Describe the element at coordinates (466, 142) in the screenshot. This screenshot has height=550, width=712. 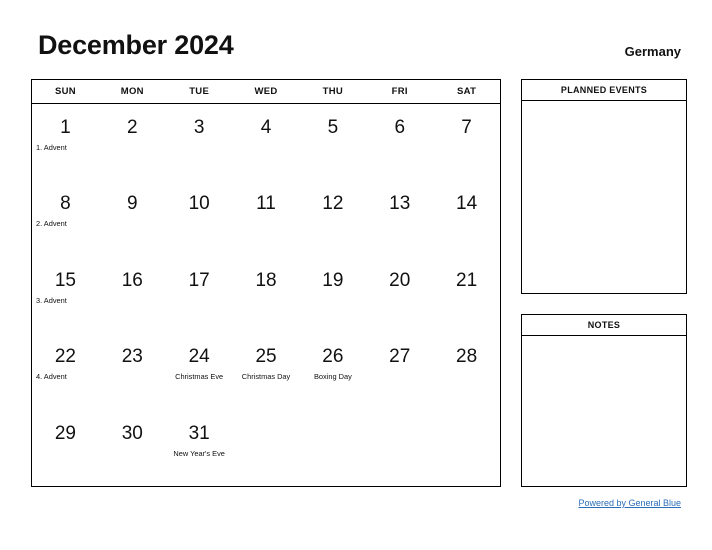
I see `calendar-day-cell: 7` at that location.